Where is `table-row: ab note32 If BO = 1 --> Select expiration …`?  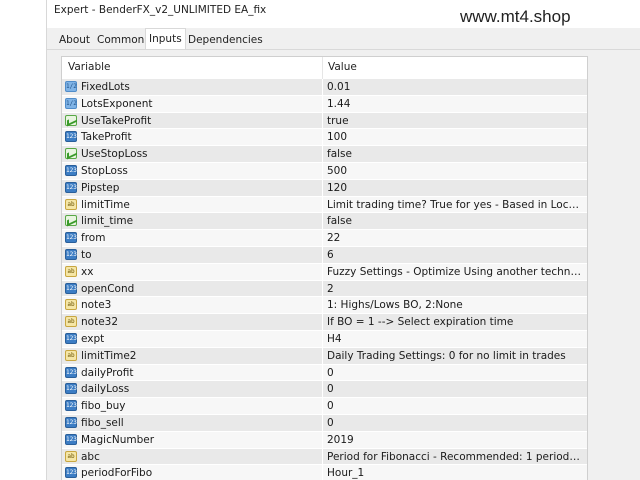 table-row: ab note32 If BO = 1 --> Select expiration … is located at coordinates (324, 322).